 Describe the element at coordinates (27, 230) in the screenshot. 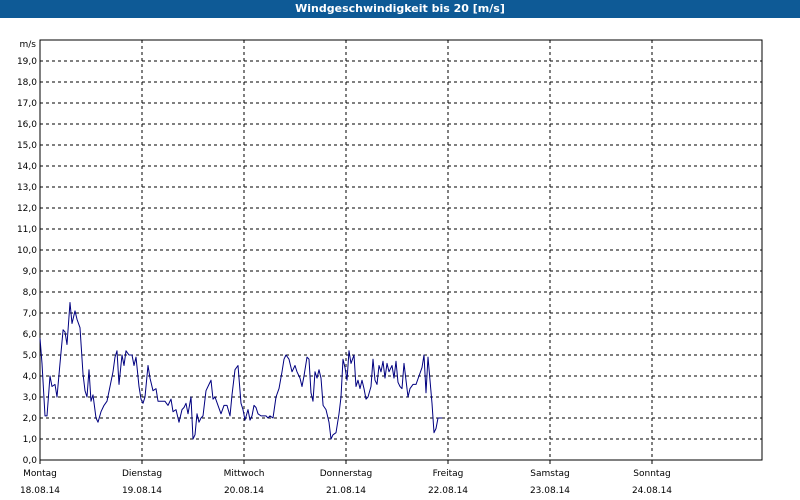

I see `y-tick-label: 11,0` at that location.